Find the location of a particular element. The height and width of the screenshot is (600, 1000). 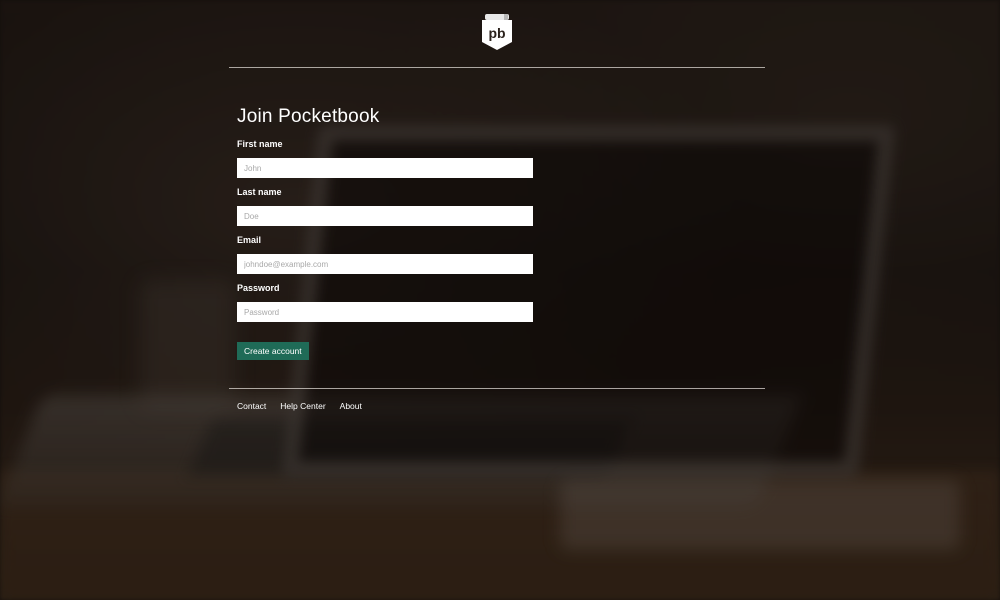

pocketbook-logo-icon: pb is located at coordinates (497, 32).